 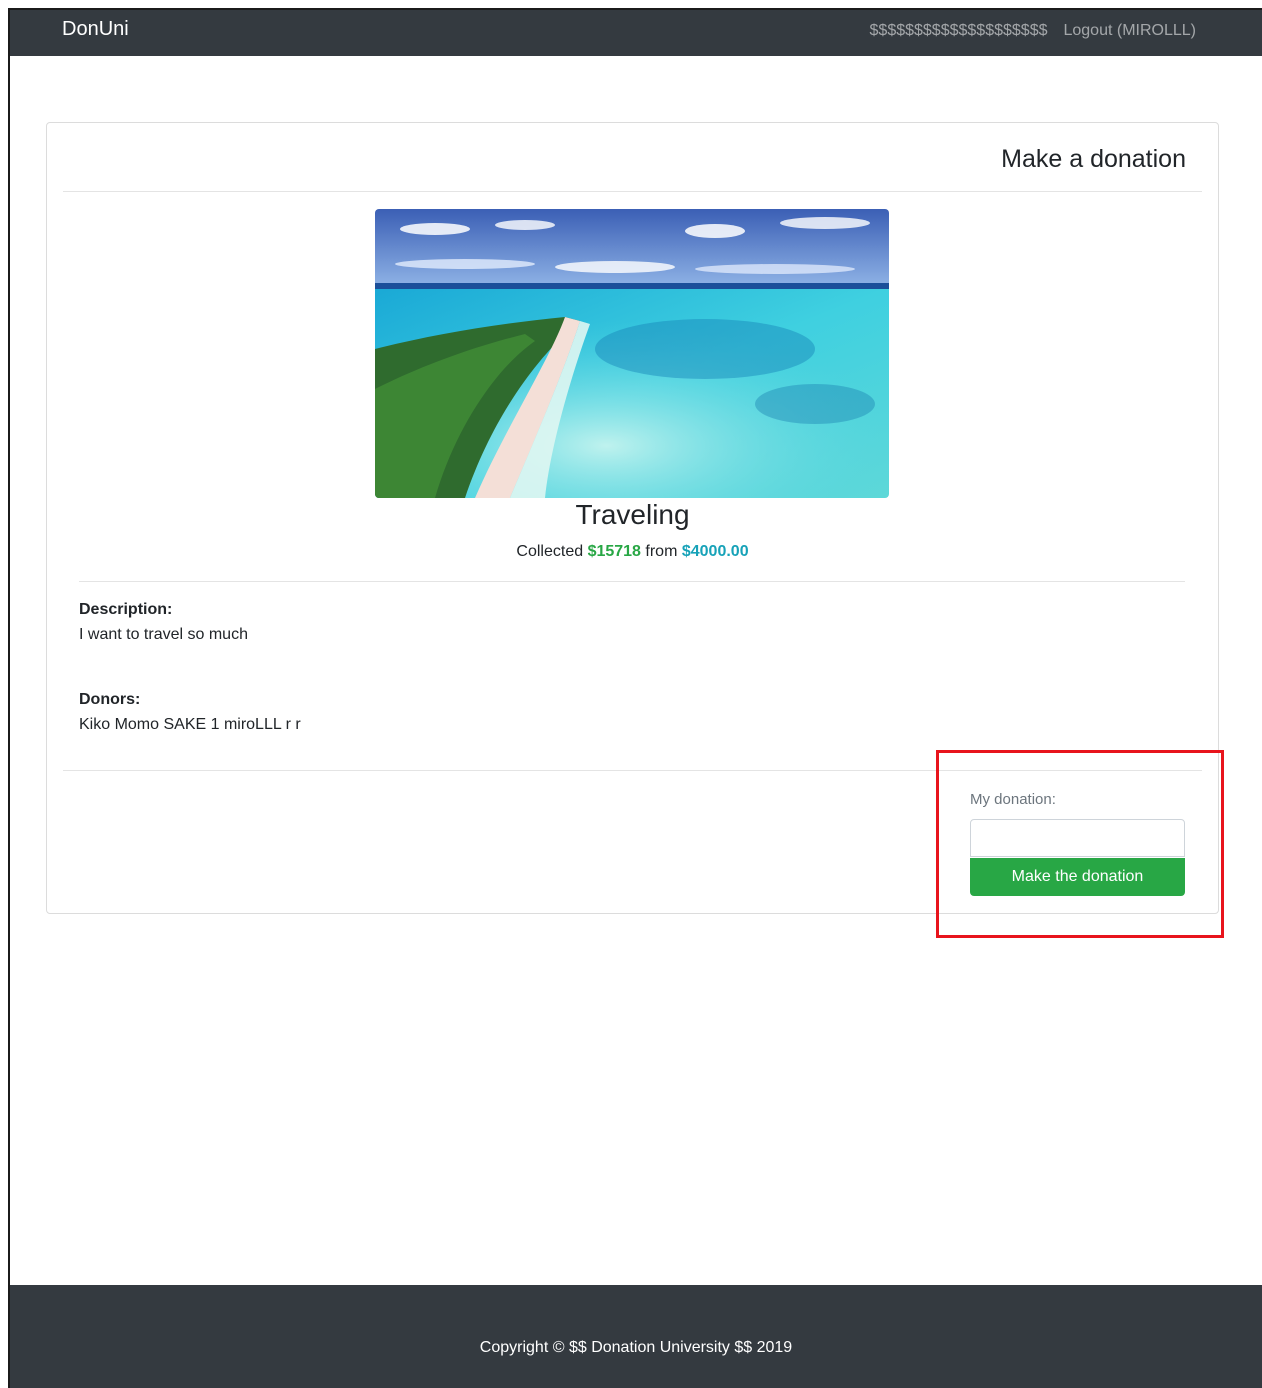 I want to click on description-text: I want to travel so much, so click(x=163, y=634).